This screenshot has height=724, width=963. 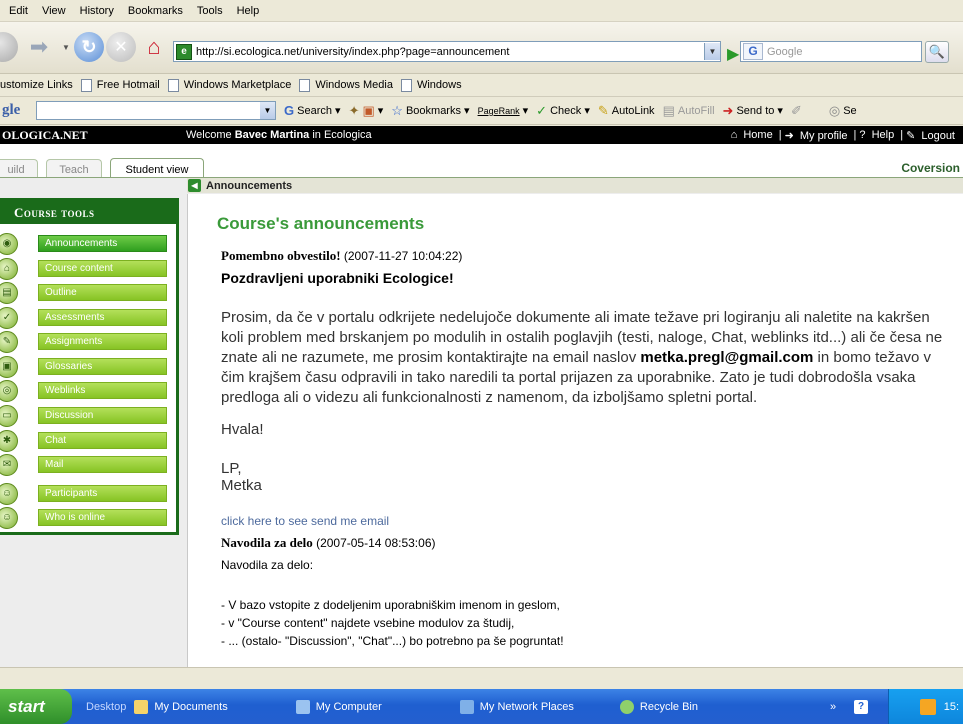 What do you see at coordinates (83, 517) in the screenshot?
I see `sidebar-item-who-is-online: ☺ Who is online` at bounding box center [83, 517].